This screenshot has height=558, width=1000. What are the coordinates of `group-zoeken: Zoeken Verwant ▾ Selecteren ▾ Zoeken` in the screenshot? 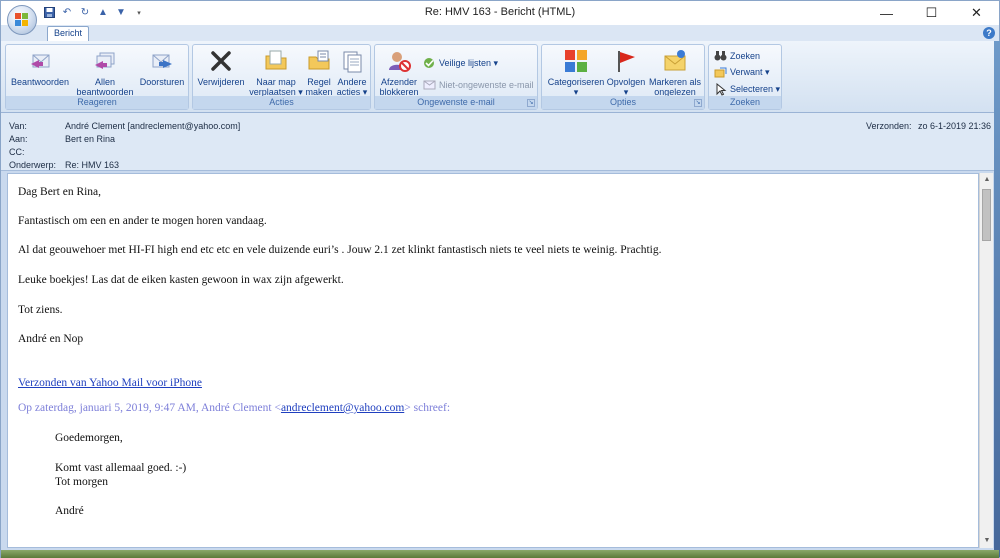 It's located at (745, 77).